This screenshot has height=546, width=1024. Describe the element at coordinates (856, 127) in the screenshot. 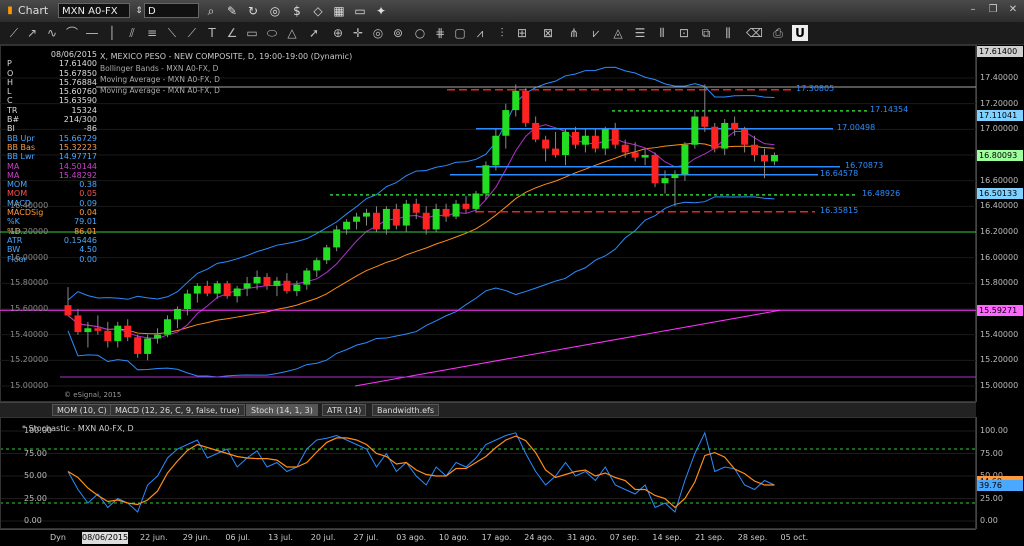

I see `price-level-label: 17.00498` at that location.